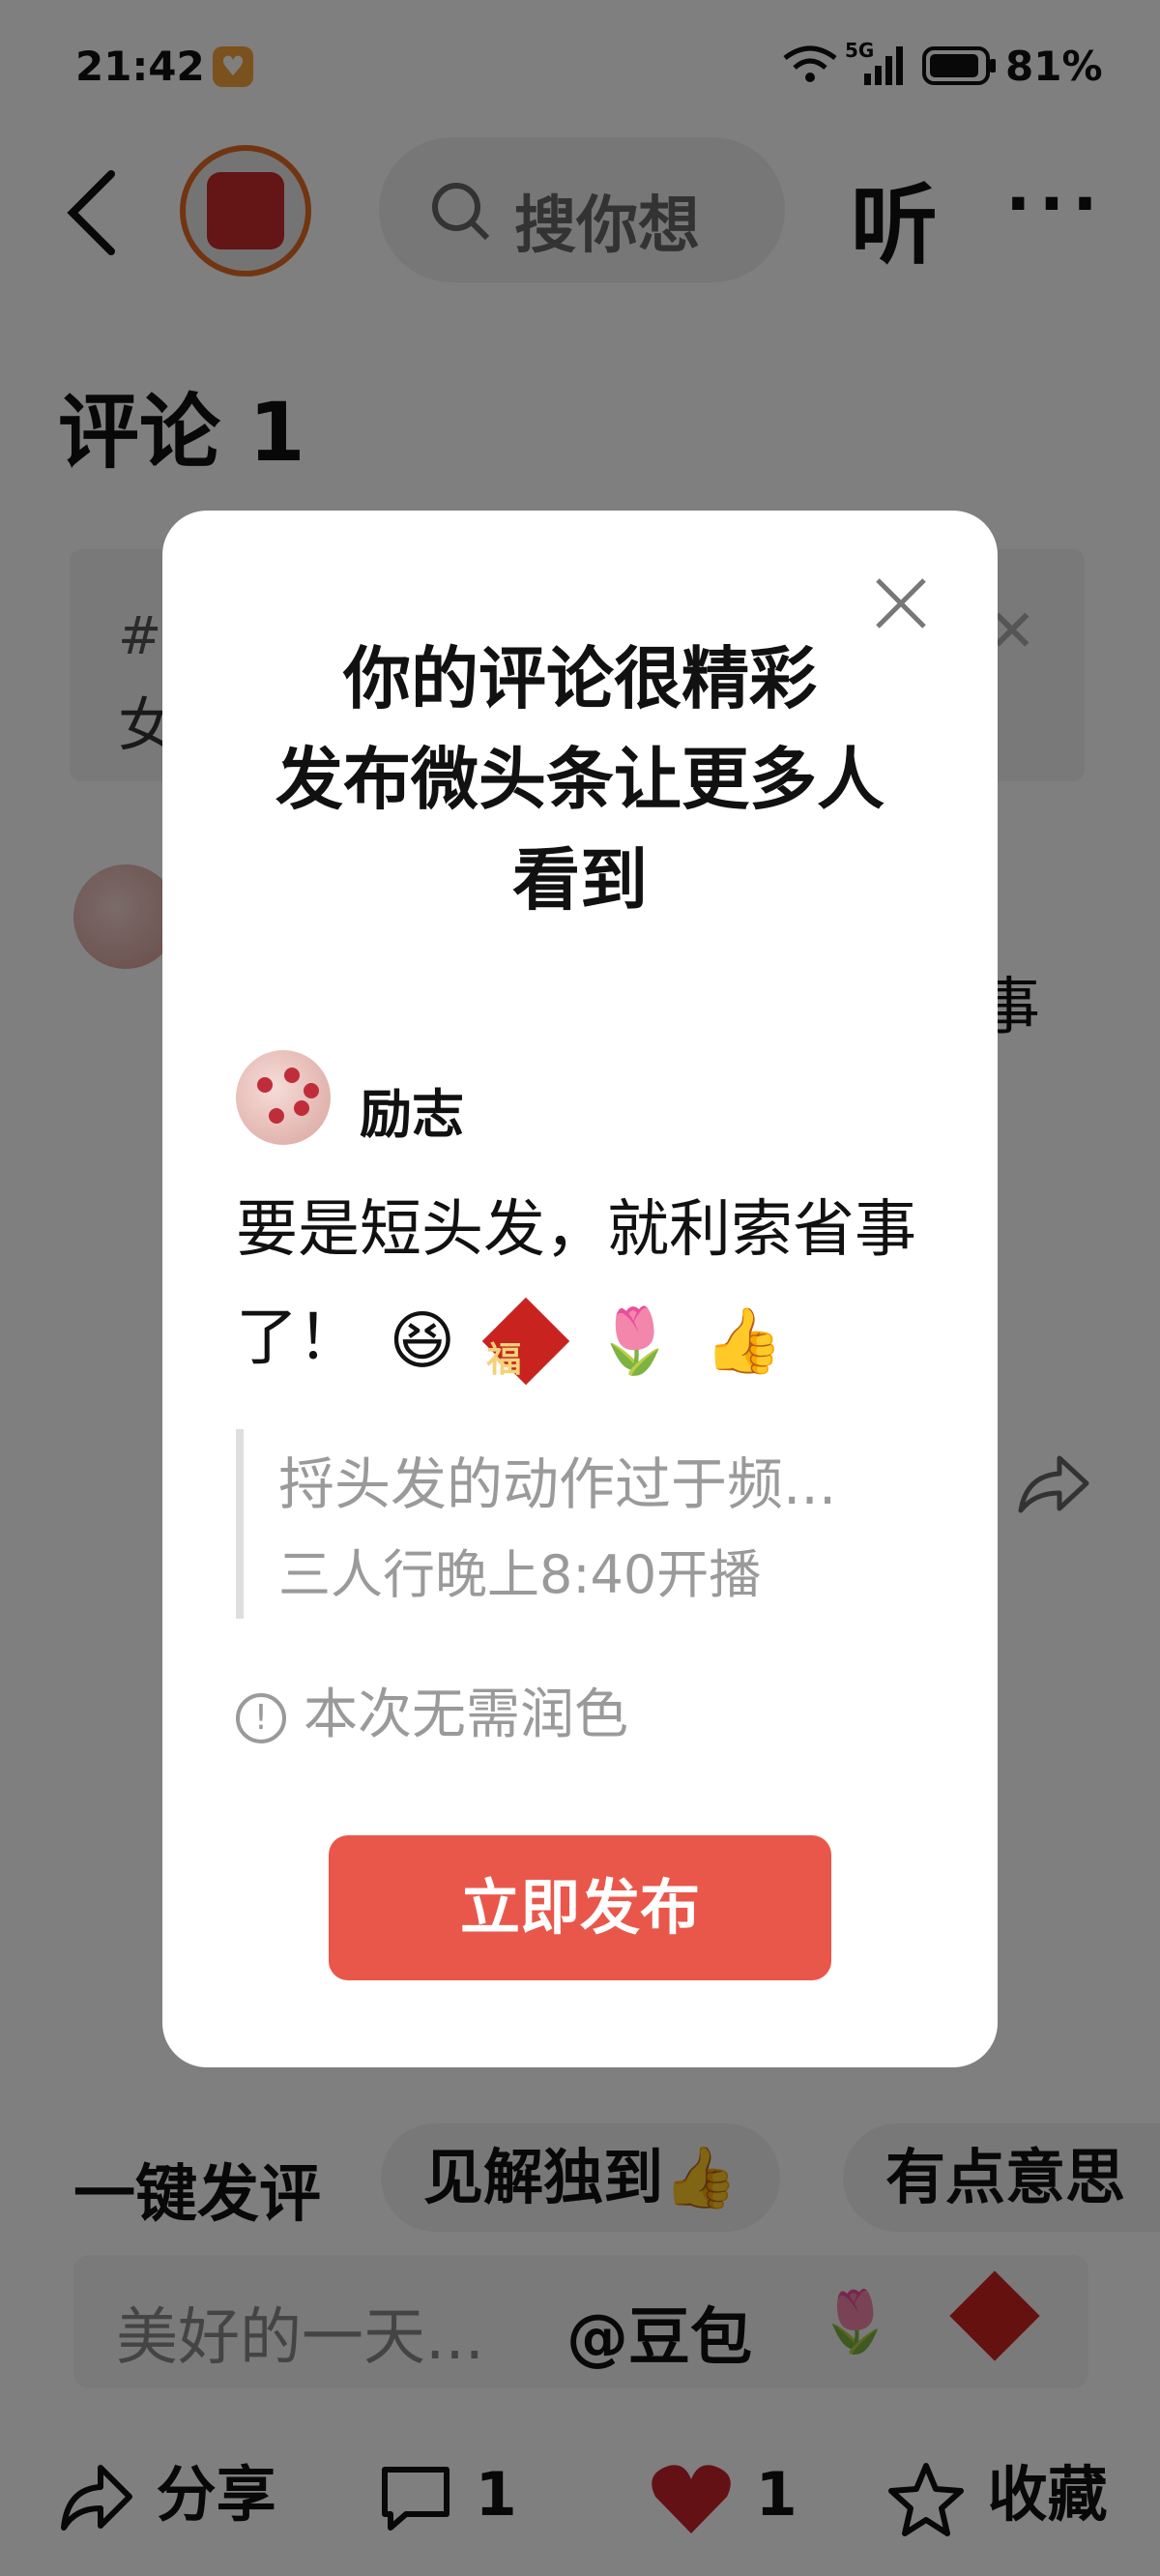 The height and width of the screenshot is (2576, 1160). I want to click on close-icon, so click(901, 603).